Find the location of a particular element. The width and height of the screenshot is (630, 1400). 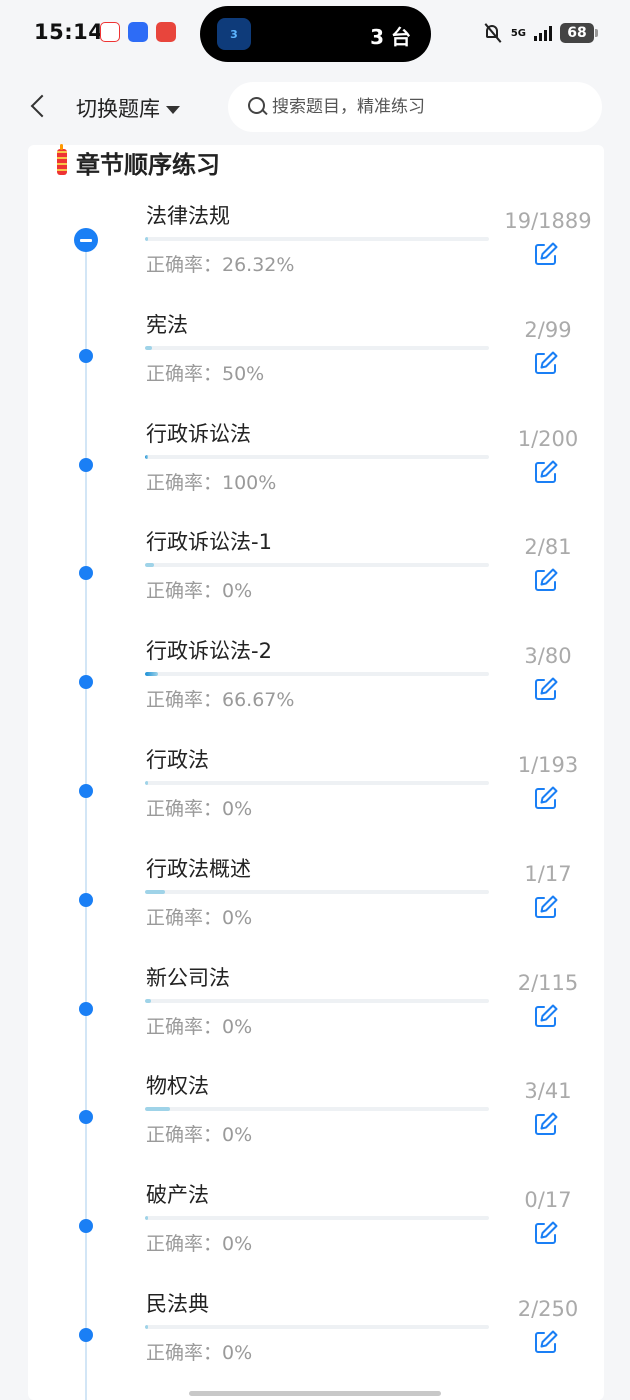

progress-count: 19/1889 is located at coordinates (548, 221).